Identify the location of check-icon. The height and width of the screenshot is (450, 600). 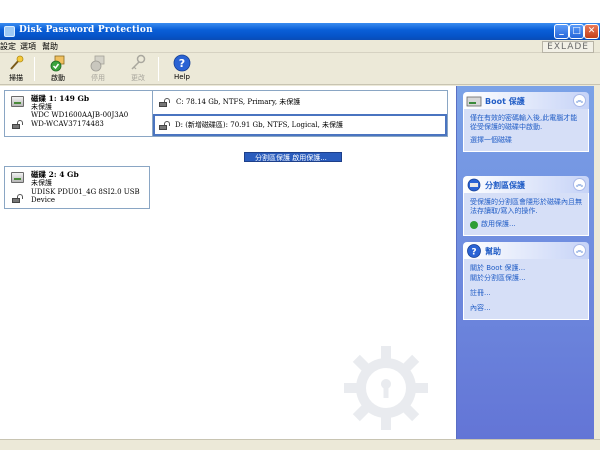
(474, 224).